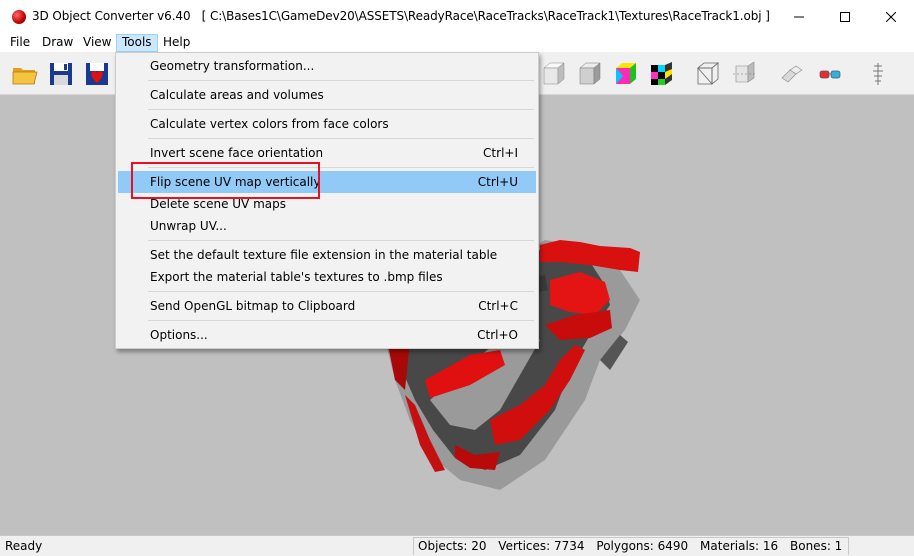  I want to click on menu-item-calculate-vertex-colors: Calculate vertex colors from face colors, so click(327, 124).